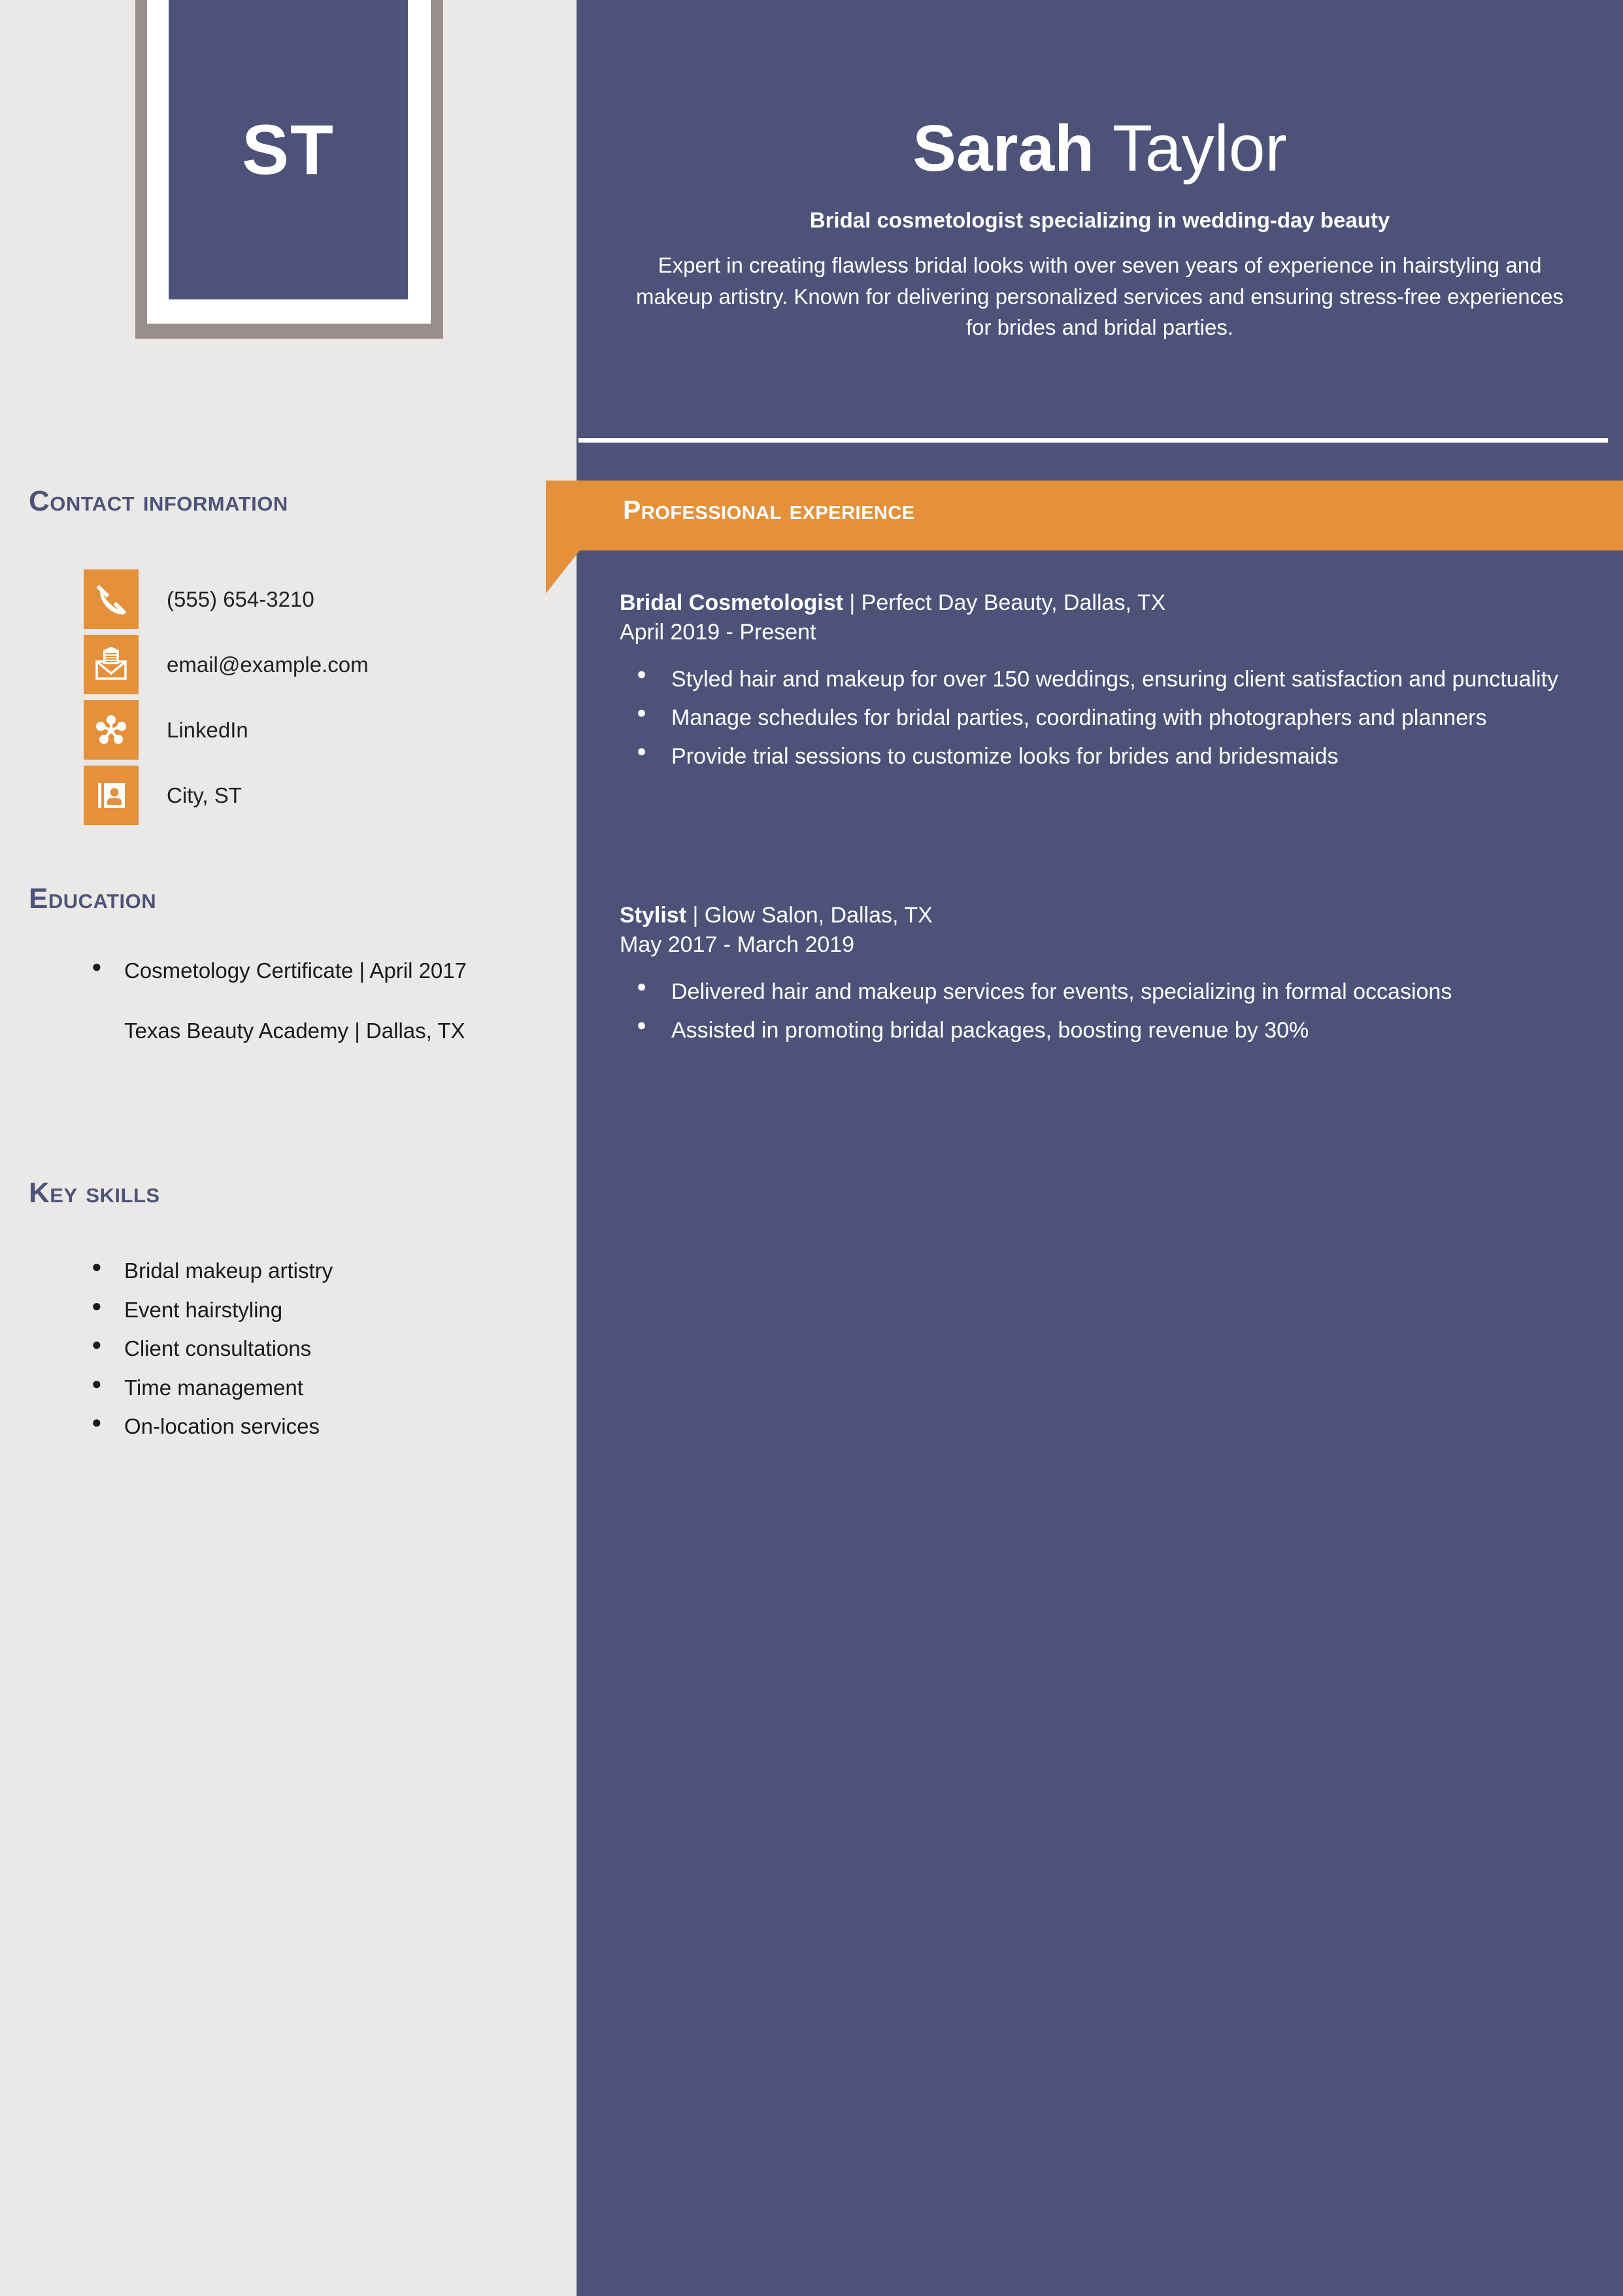 The width and height of the screenshot is (1623, 2296). I want to click on contact-information-heading: Contact information, so click(158, 501).